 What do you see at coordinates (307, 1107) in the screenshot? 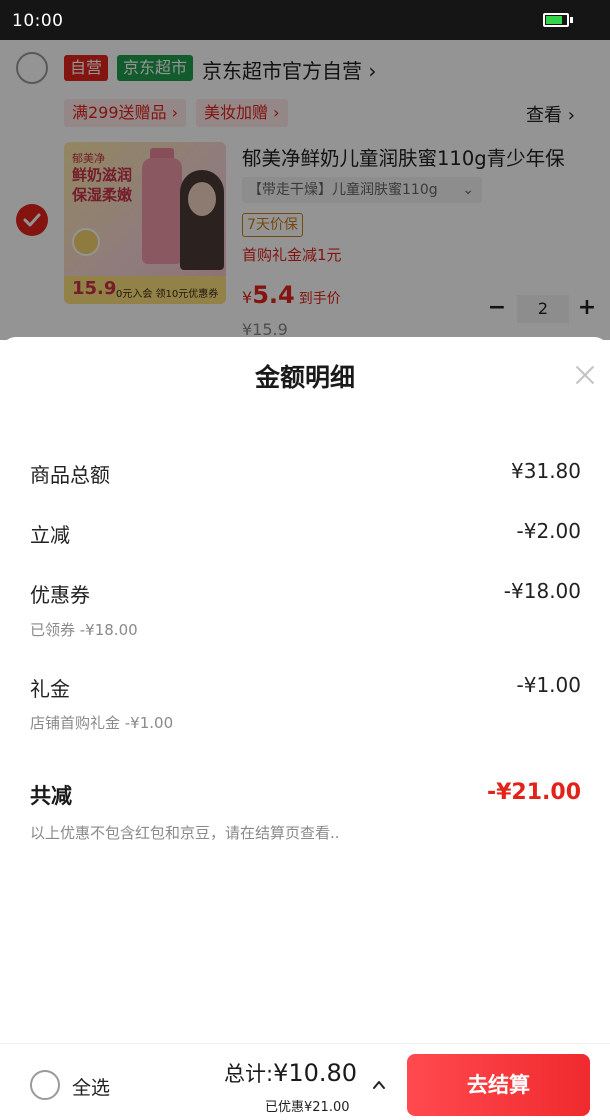
I see `saved-amount: 已优惠¥21.00` at bounding box center [307, 1107].